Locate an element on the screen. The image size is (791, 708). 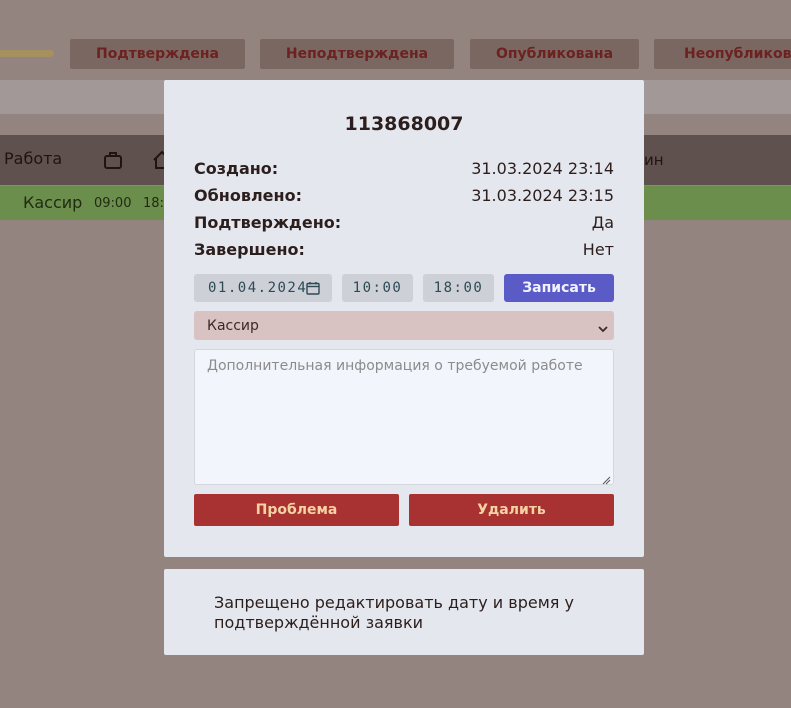
info-value: Нет is located at coordinates (598, 249).